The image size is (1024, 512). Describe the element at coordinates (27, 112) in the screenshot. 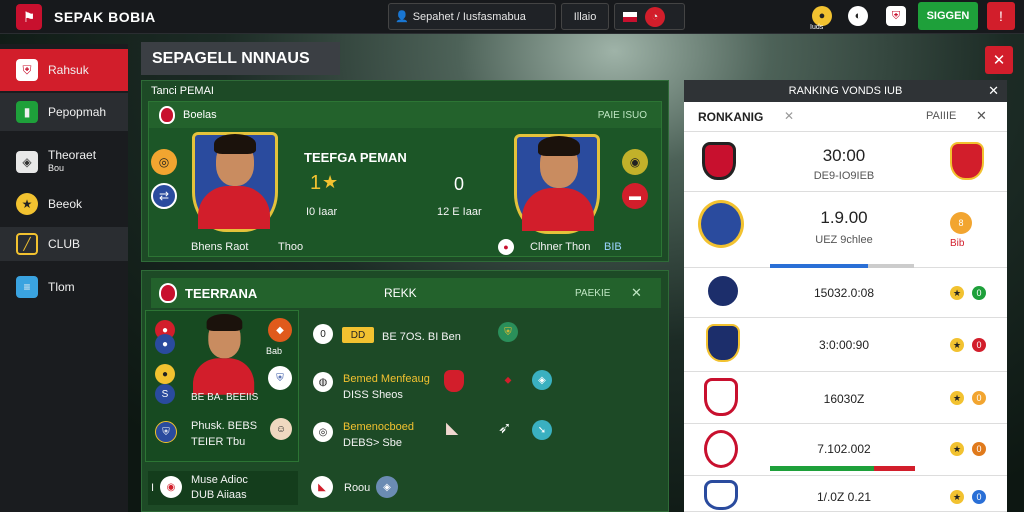

I see `chart-icon: ▮` at that location.